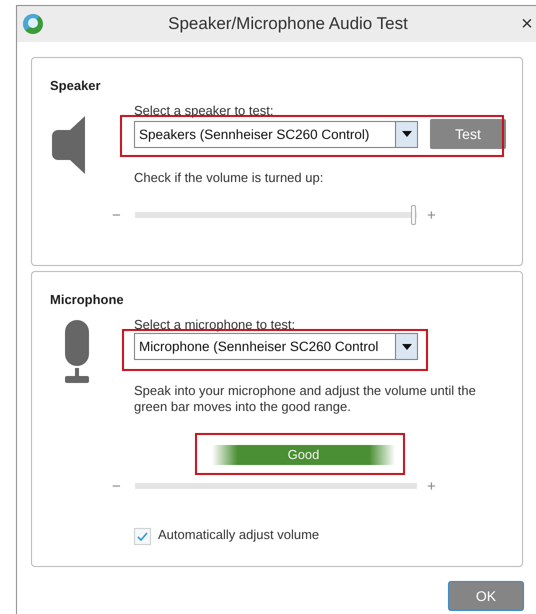 The width and height of the screenshot is (536, 614). Describe the element at coordinates (303, 455) in the screenshot. I see `level-meter: Good` at that location.